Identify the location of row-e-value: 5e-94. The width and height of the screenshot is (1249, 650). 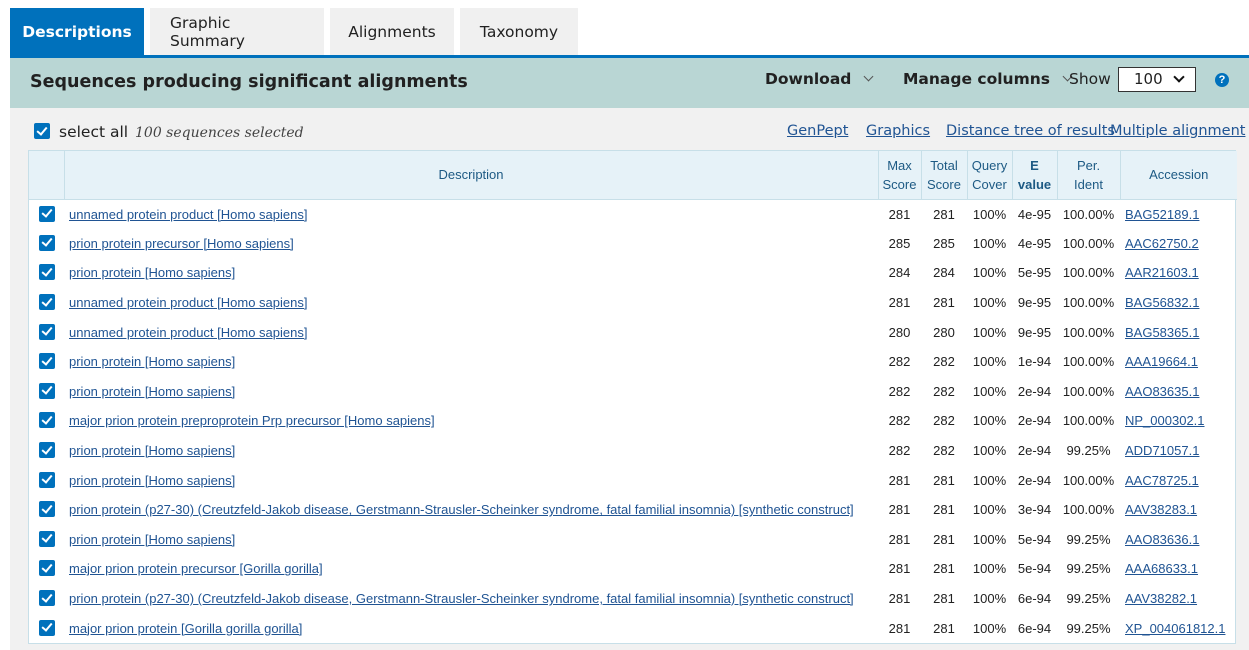
(1034, 539).